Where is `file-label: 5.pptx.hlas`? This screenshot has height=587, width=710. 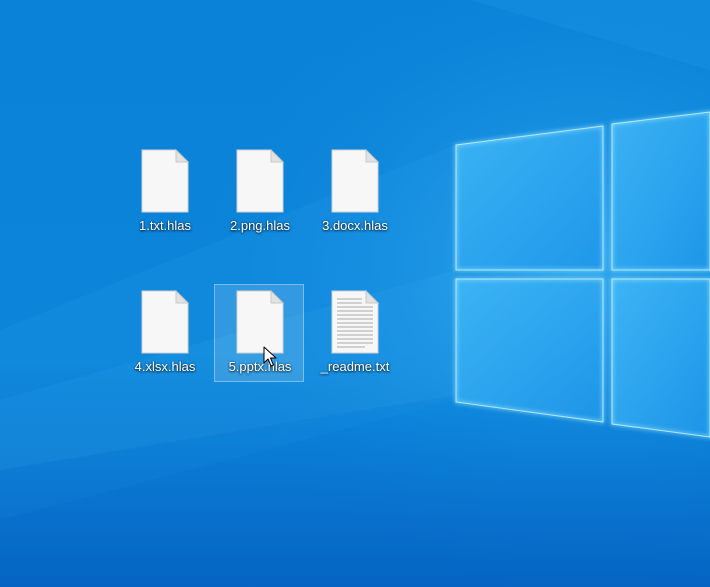 file-label: 5.pptx.hlas is located at coordinates (260, 366).